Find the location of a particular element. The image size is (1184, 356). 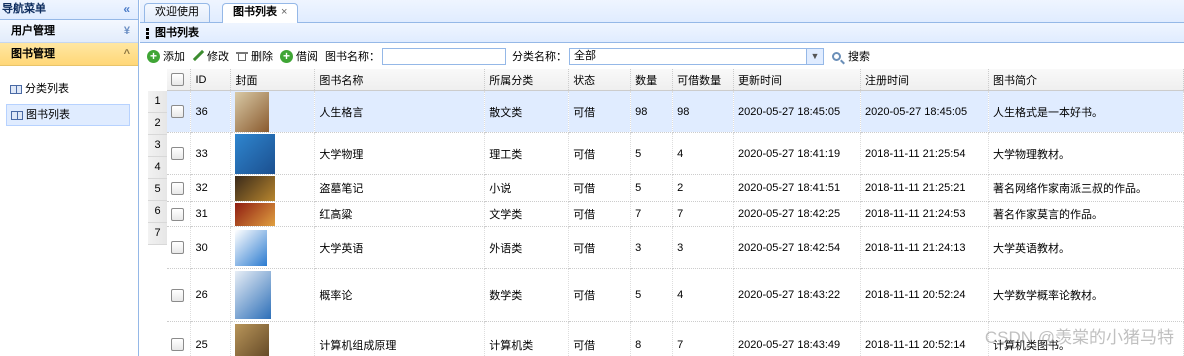

search-button: 搜索 is located at coordinates (851, 56).